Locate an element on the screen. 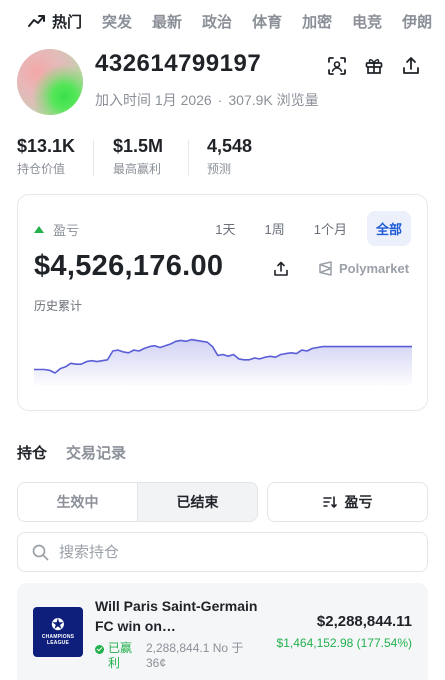 This screenshot has width=445, height=680. nav-item-esports: 电竞 is located at coordinates (367, 21).